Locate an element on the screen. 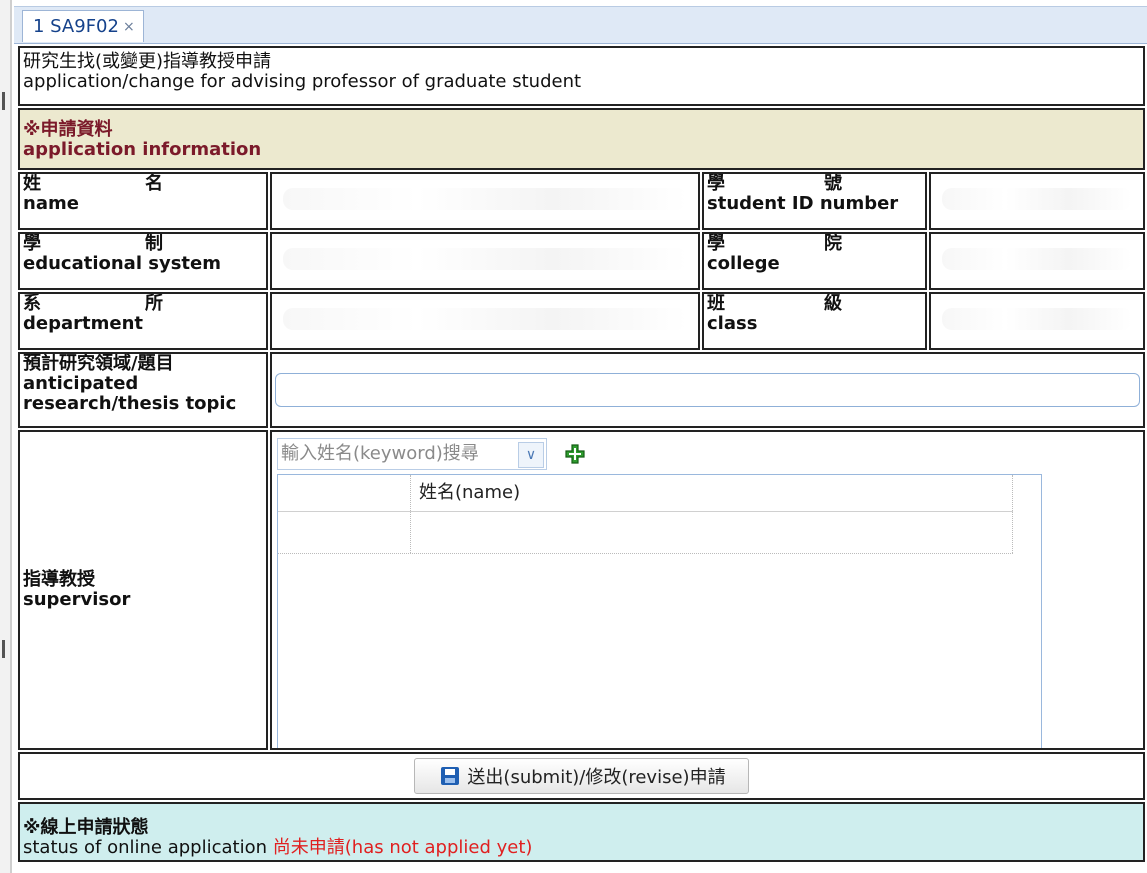  label-department: 系 所 department is located at coordinates (143, 321).